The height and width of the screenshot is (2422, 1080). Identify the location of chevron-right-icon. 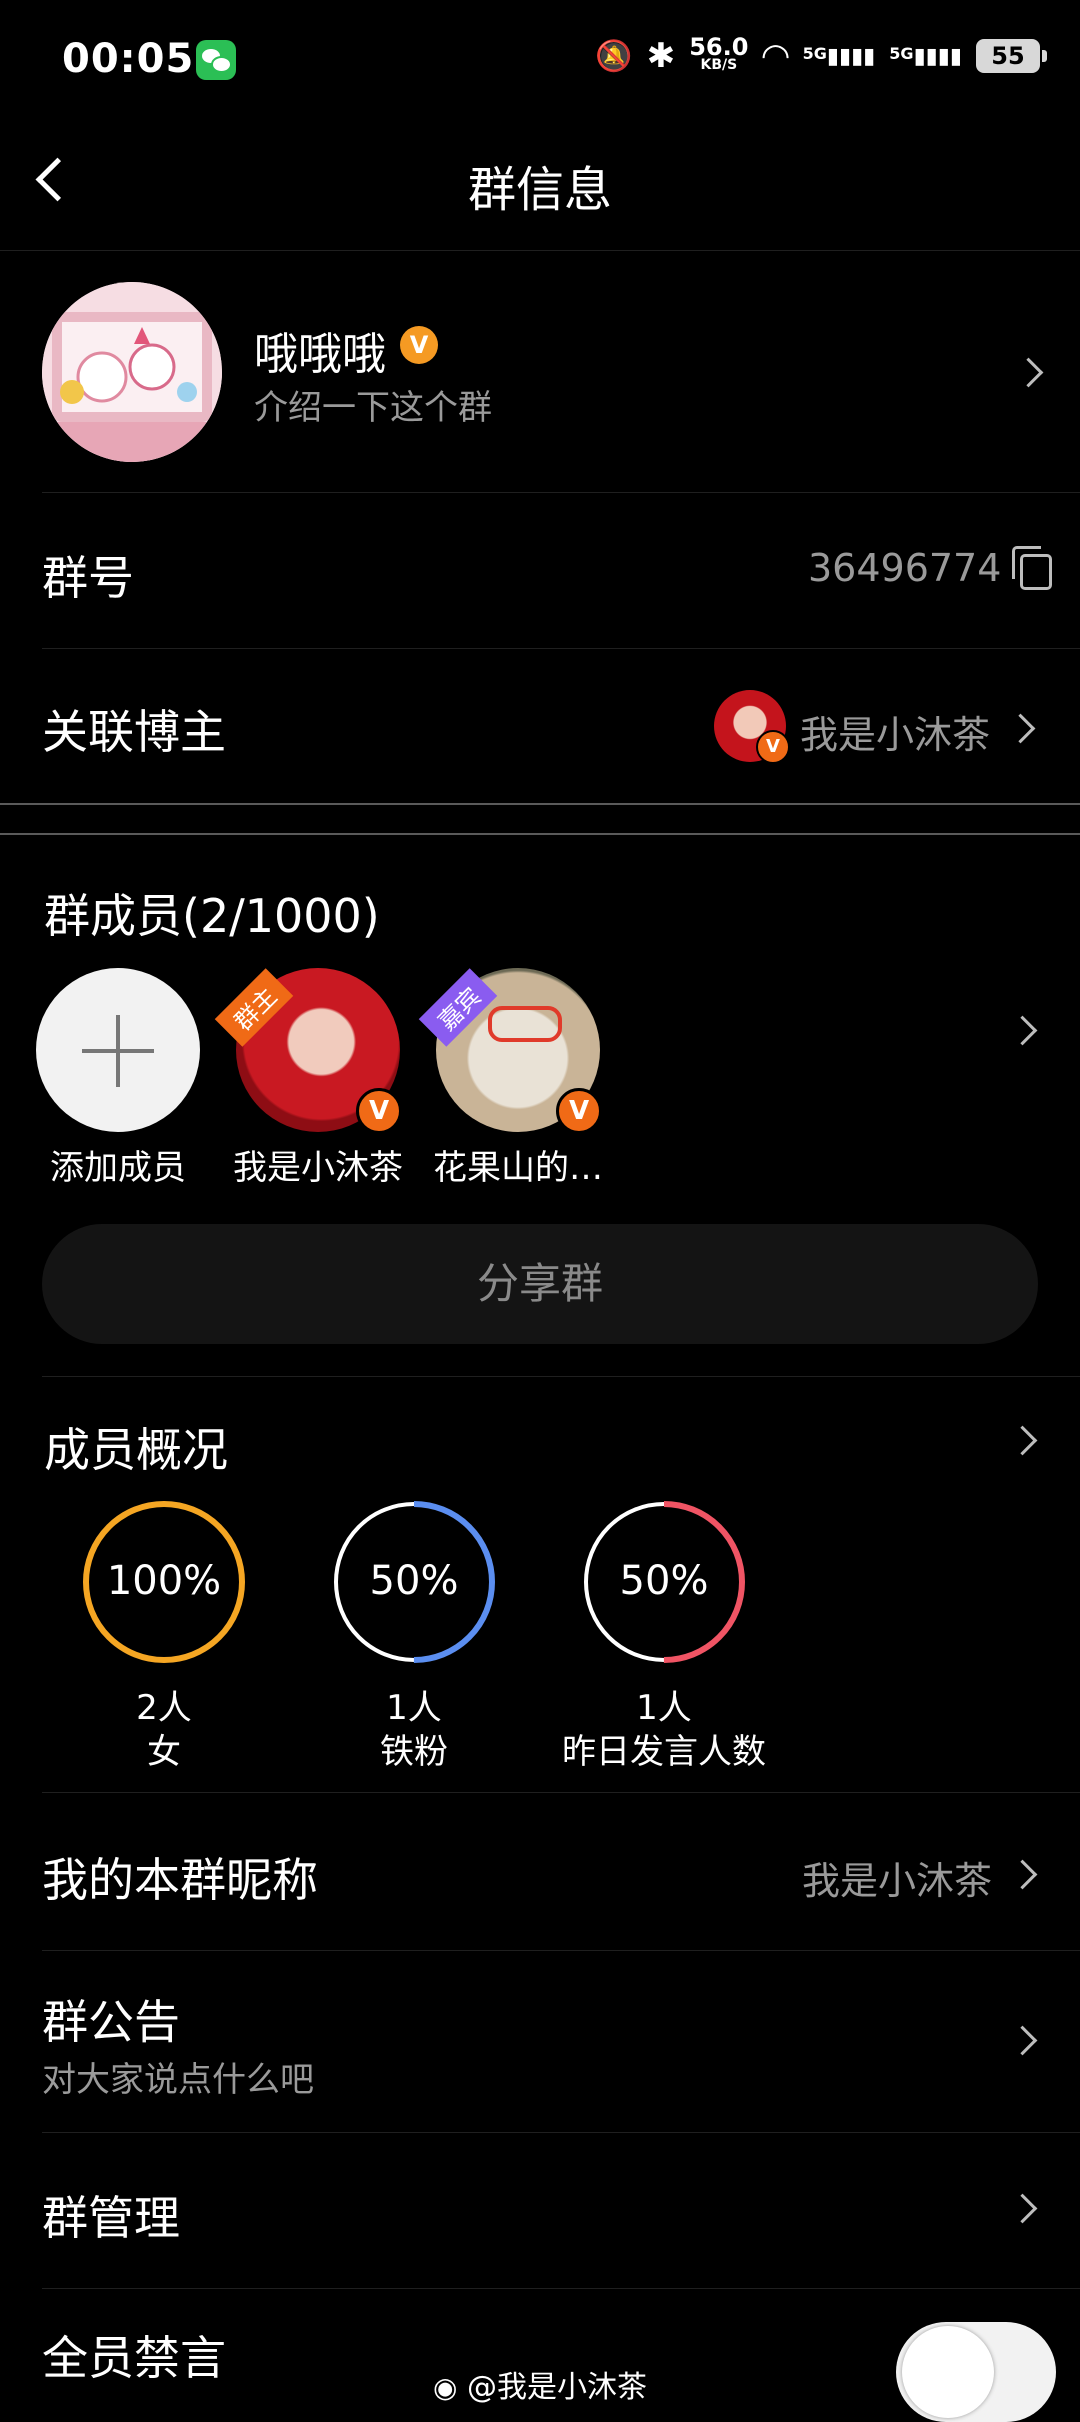
(1022, 1030).